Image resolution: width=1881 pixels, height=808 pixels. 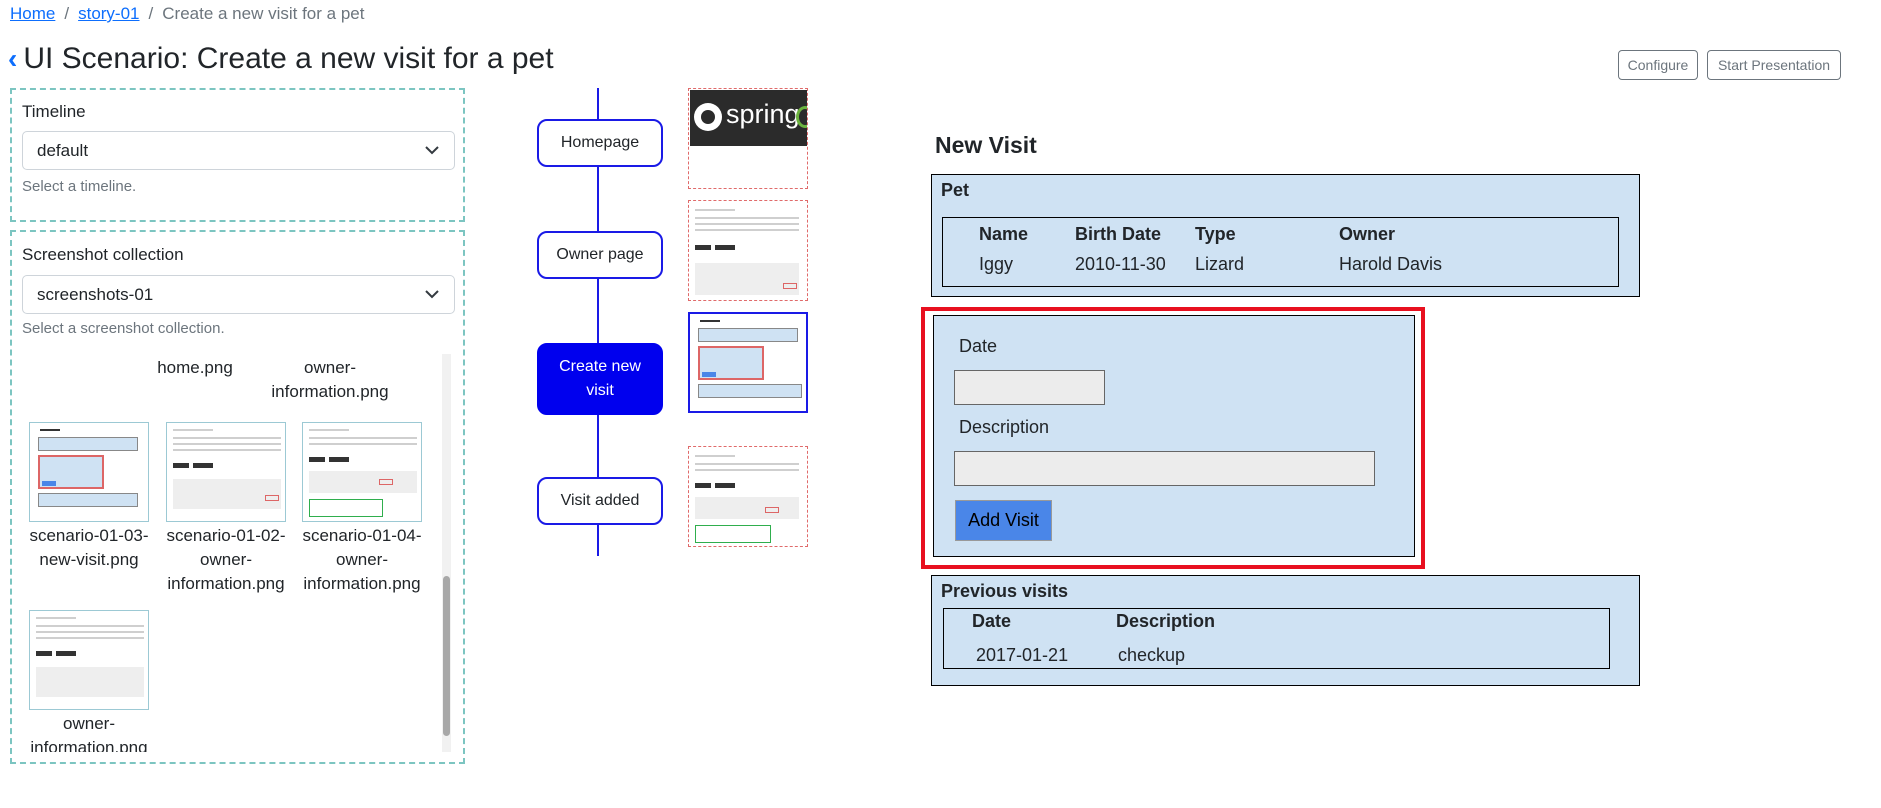 What do you see at coordinates (238, 294) in the screenshot?
I see `collection-select: screenshots-01` at bounding box center [238, 294].